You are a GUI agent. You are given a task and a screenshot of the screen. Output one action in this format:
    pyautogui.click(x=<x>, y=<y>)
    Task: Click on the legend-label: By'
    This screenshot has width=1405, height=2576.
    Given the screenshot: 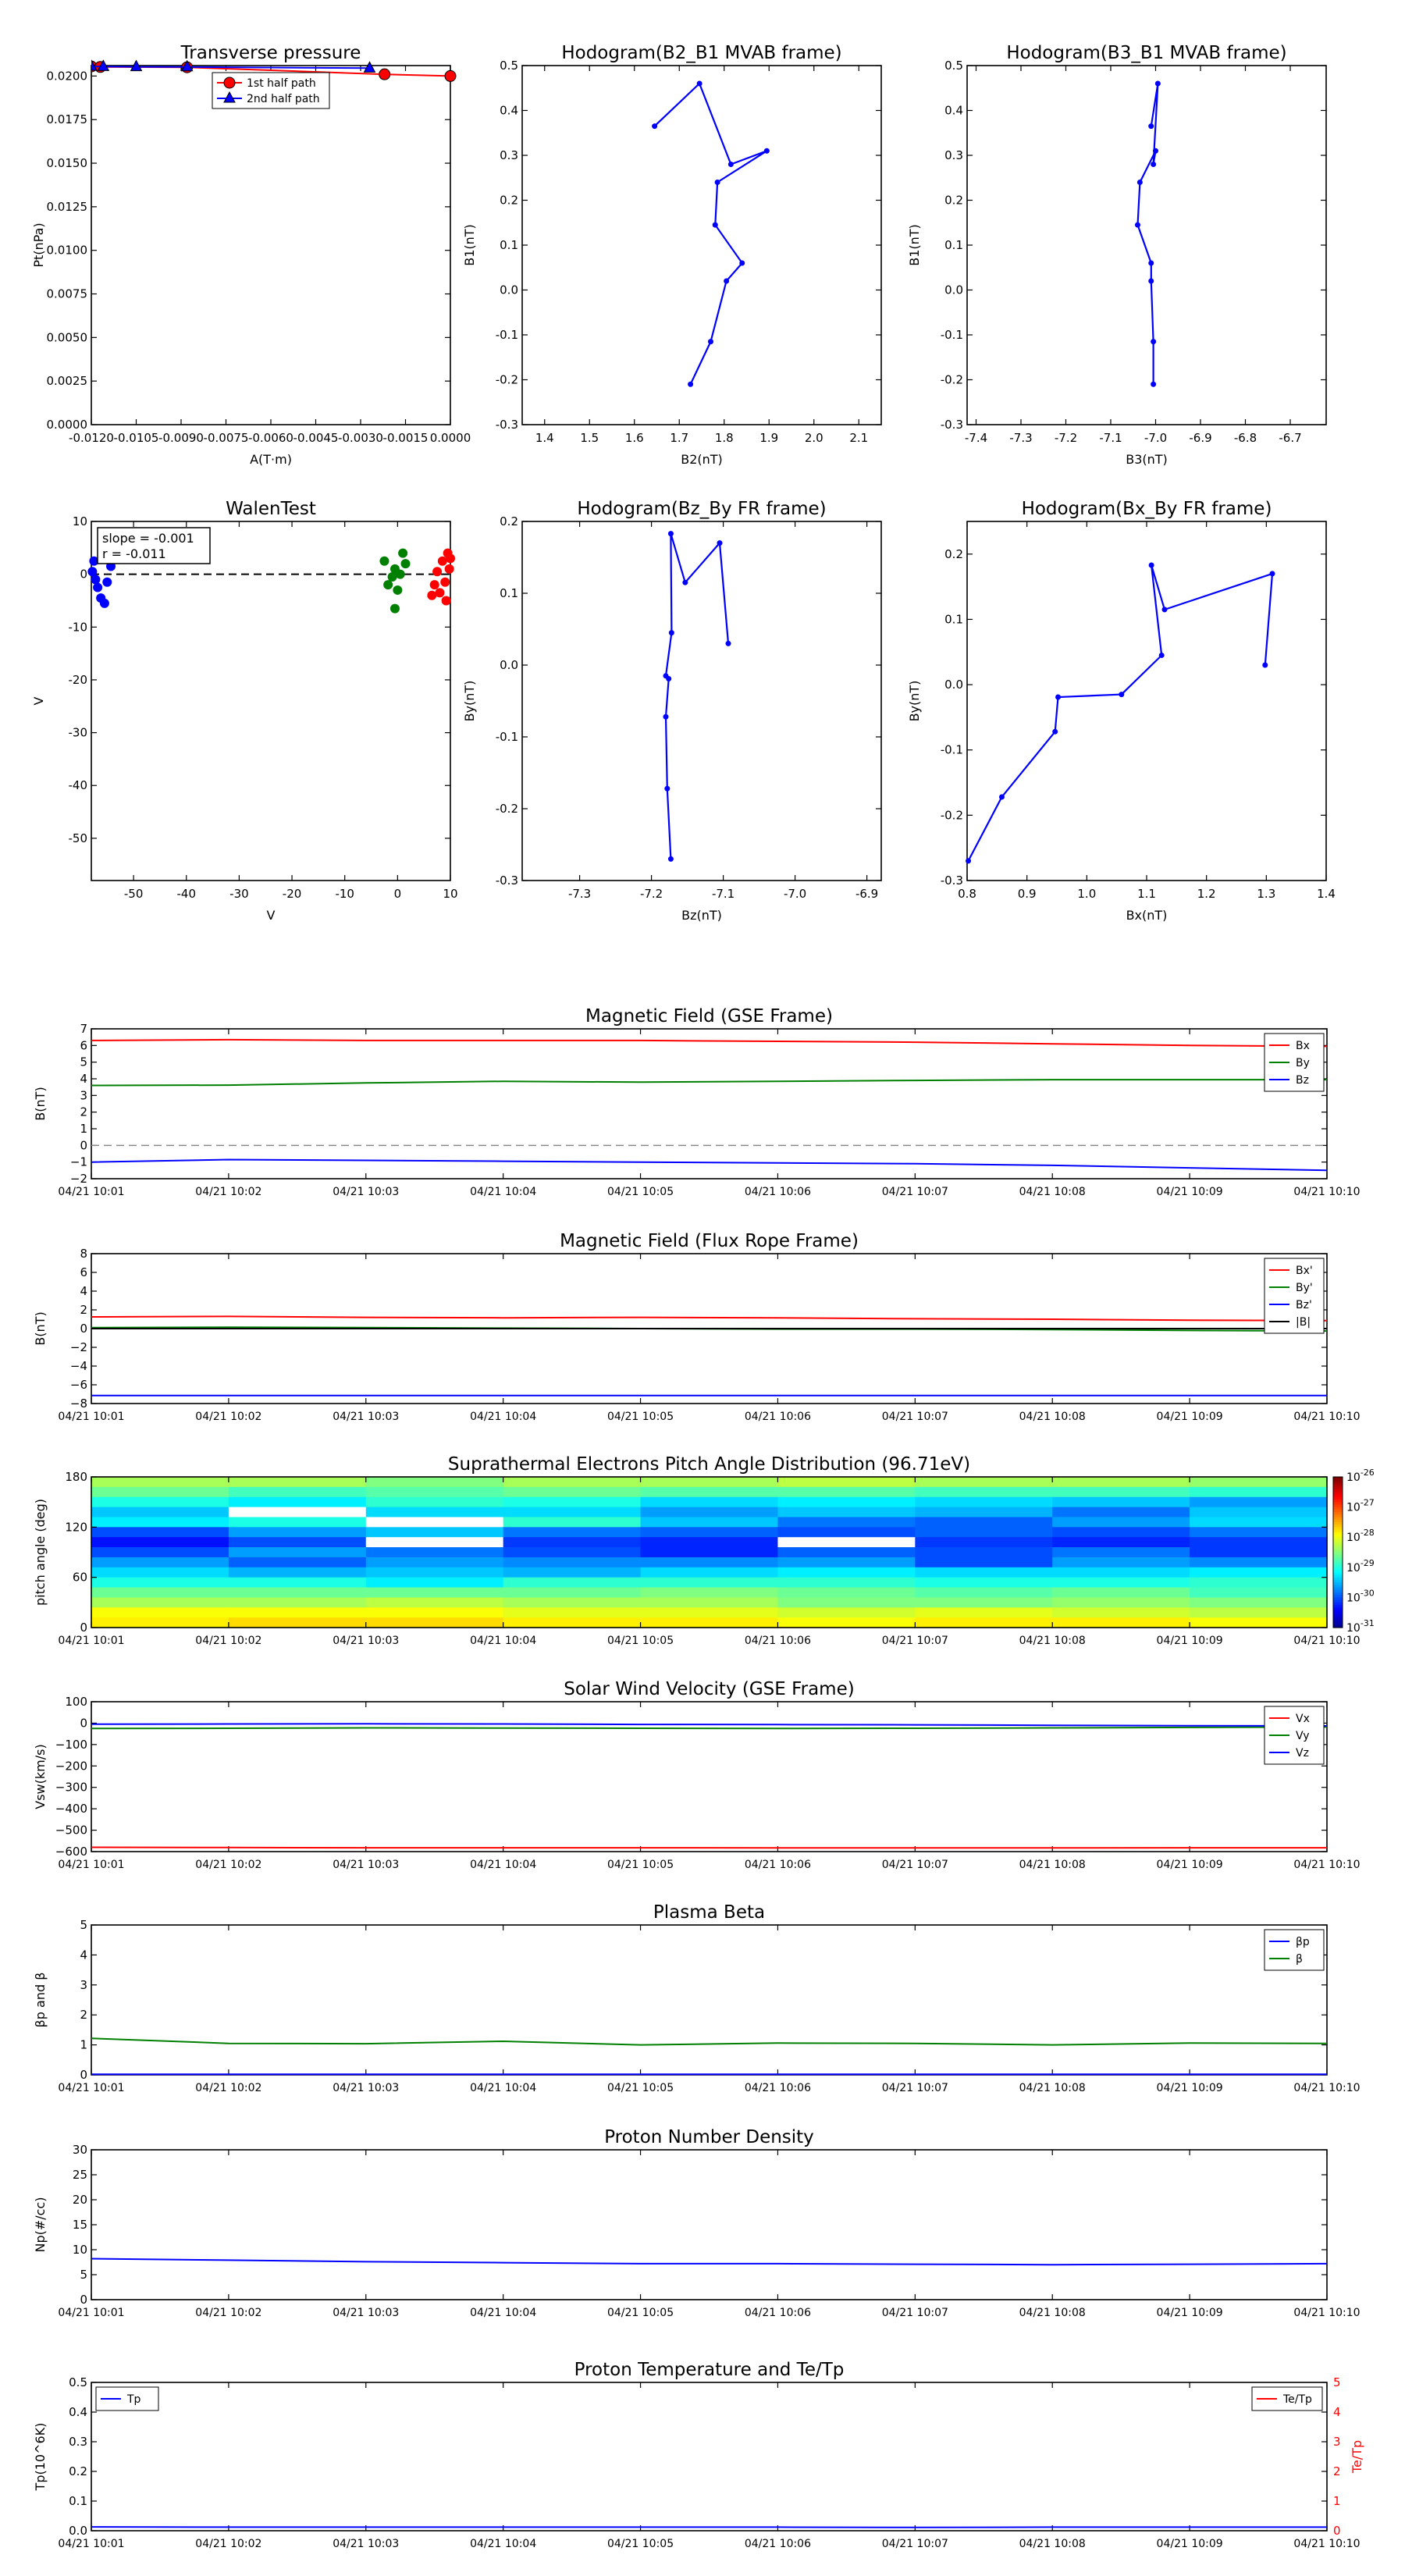 What is the action you would take?
    pyautogui.click(x=1304, y=1288)
    